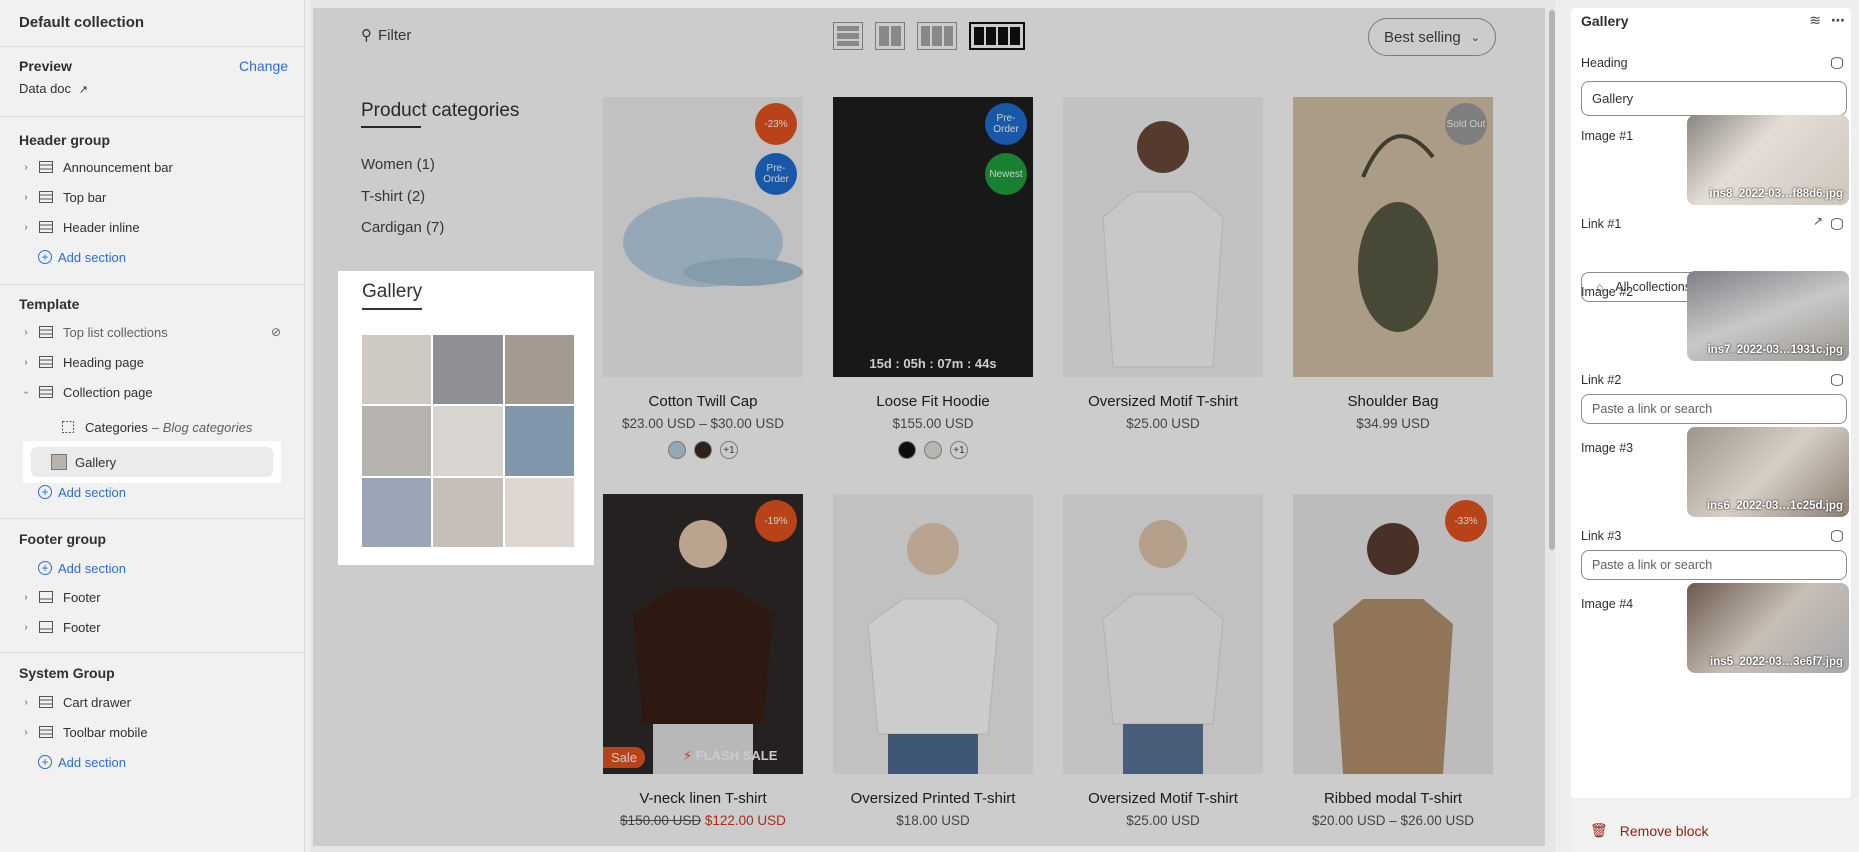  I want to click on product-card: Sold Out Shoulder Bag $34.99 USD, so click(1393, 264).